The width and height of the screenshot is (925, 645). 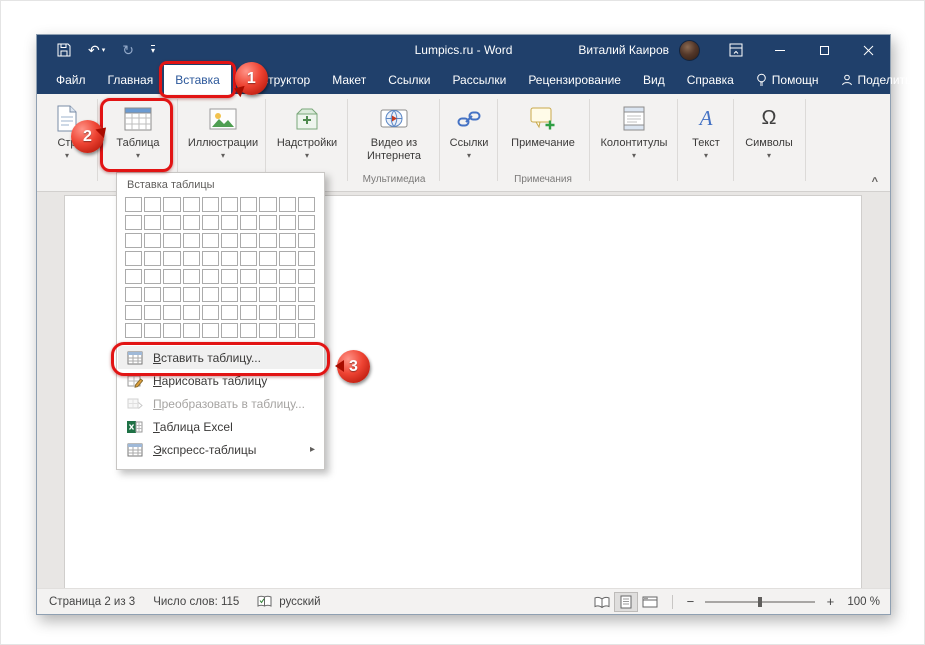 What do you see at coordinates (769, 128) in the screenshot?
I see `symbols-button: Ω Символы ▾` at bounding box center [769, 128].